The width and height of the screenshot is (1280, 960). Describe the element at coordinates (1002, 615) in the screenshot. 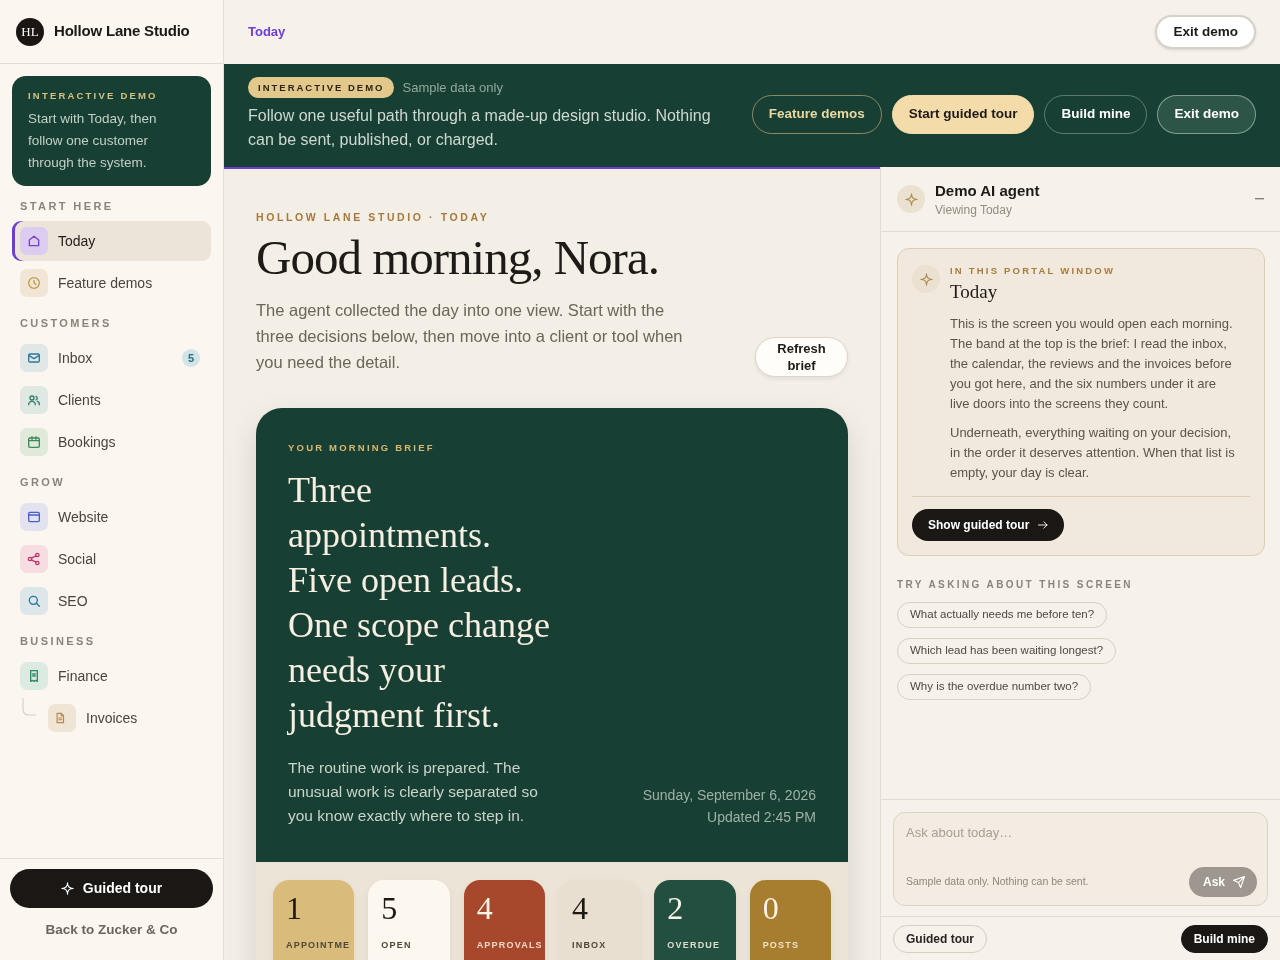

I see `suggestion-chip: What actually needs me before ten?` at that location.